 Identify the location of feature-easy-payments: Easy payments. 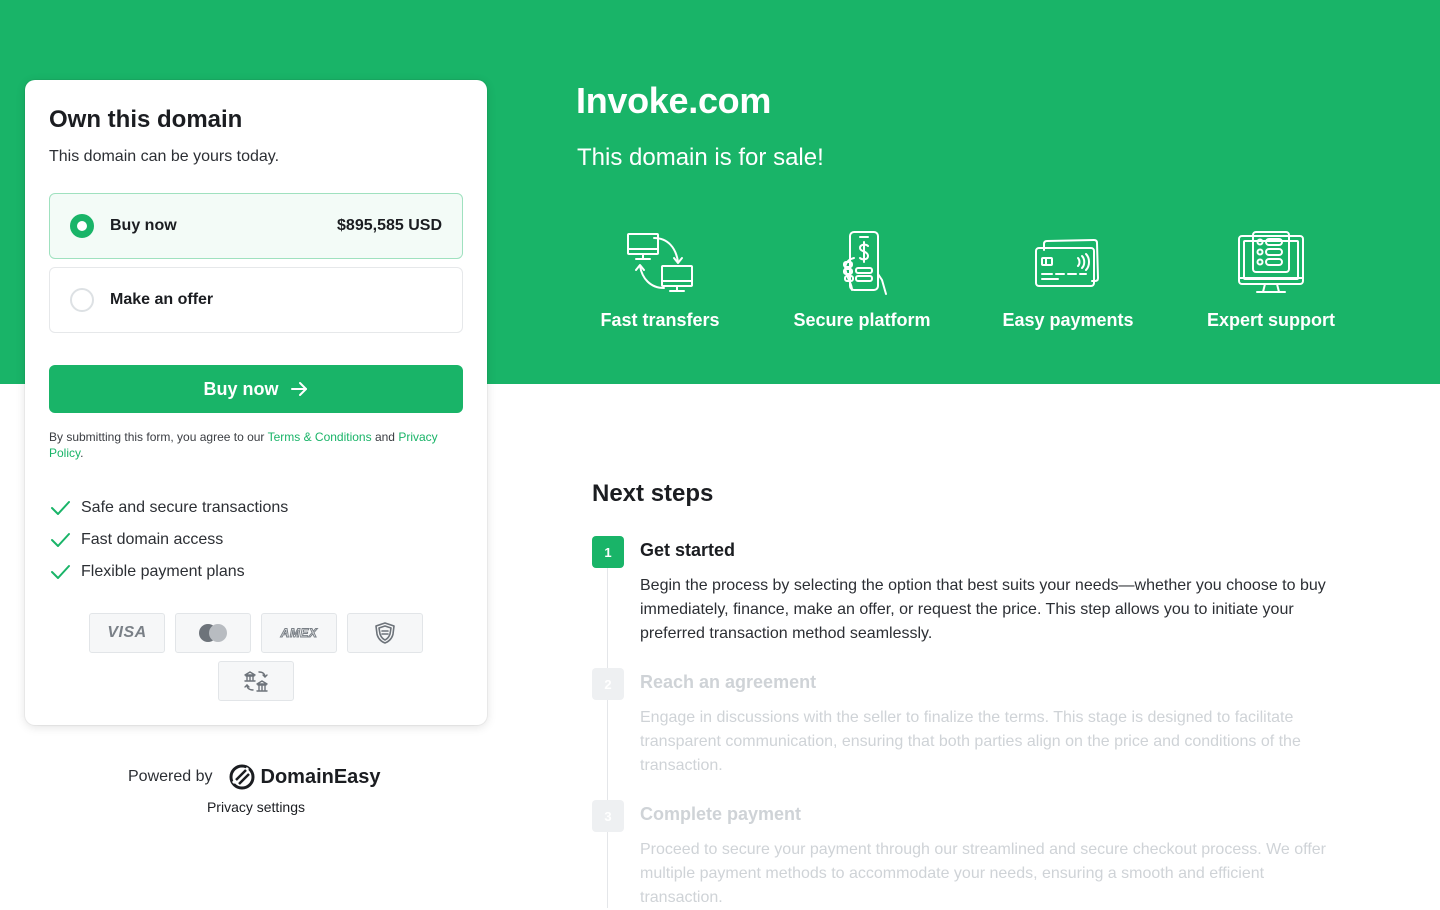
(1068, 279).